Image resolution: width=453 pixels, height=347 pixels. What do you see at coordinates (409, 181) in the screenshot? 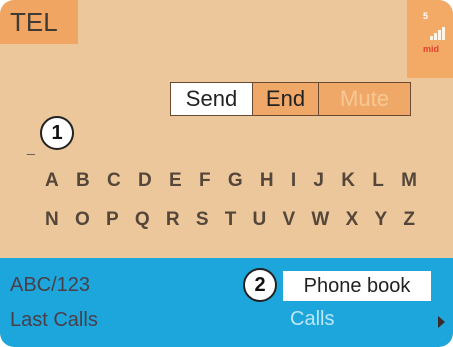
I see `letter-key: M` at bounding box center [409, 181].